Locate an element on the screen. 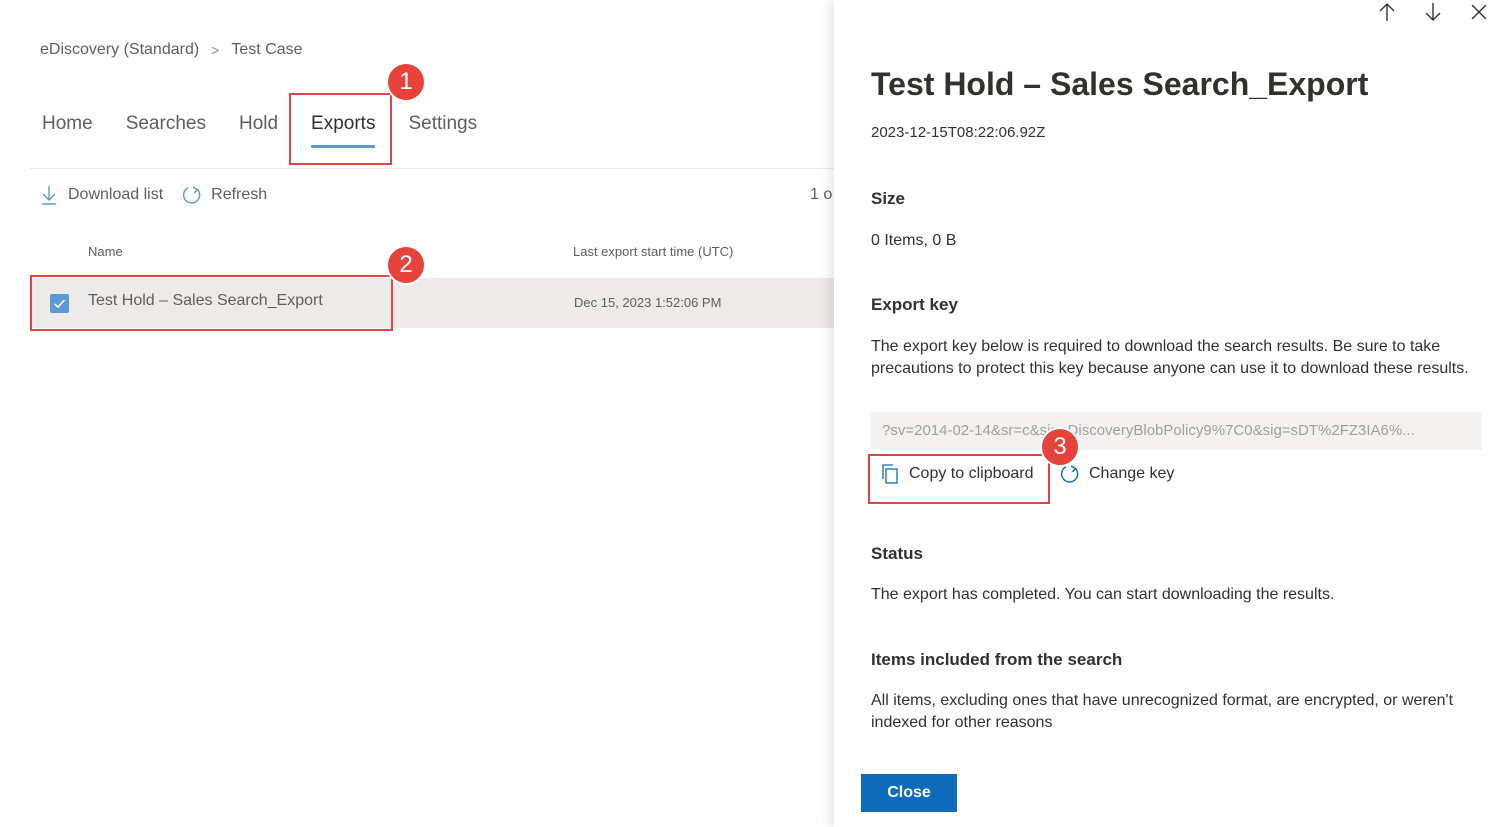  download-list-label: Download list is located at coordinates (116, 194).